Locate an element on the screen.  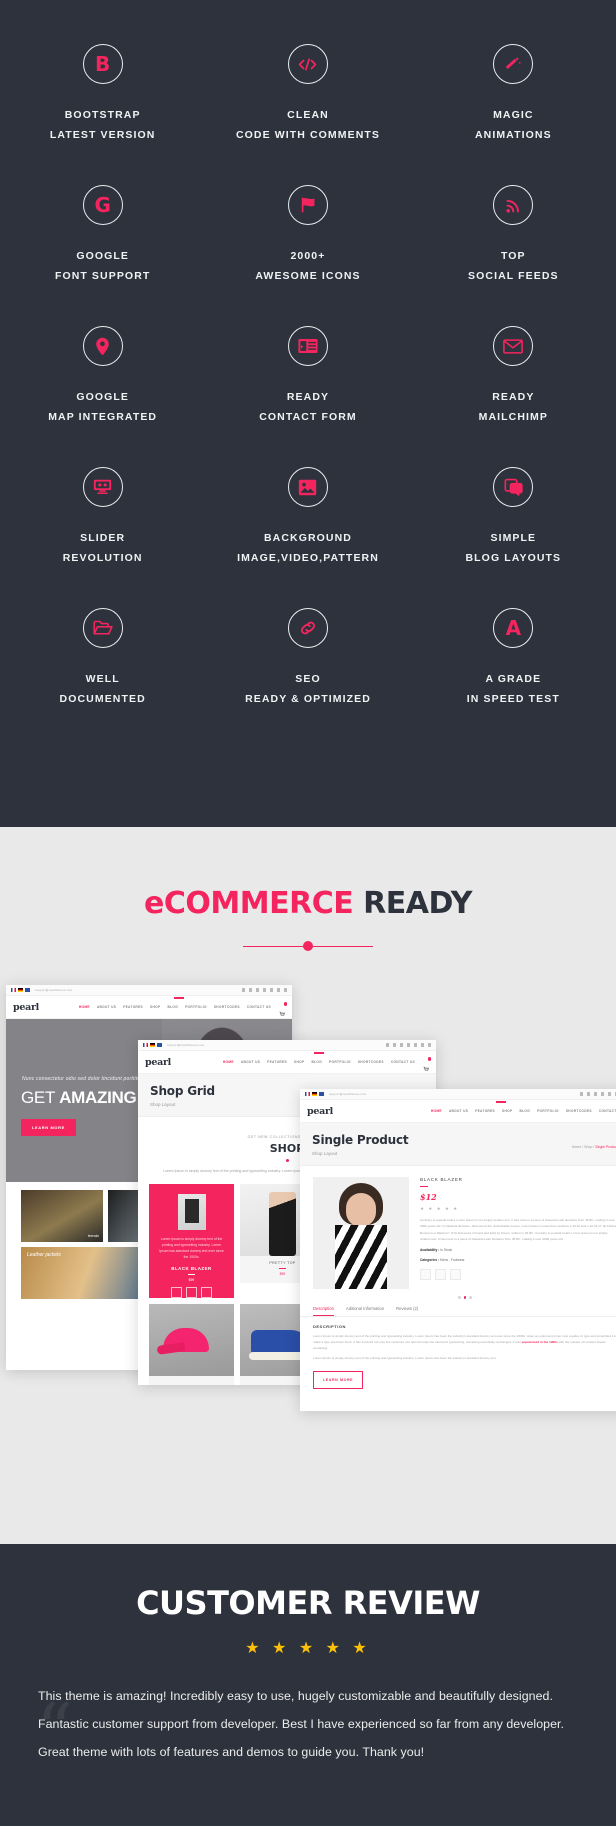
feature-item-social-feeds: TOP SOCIAL FEEDS is located at coordinates (513, 237).